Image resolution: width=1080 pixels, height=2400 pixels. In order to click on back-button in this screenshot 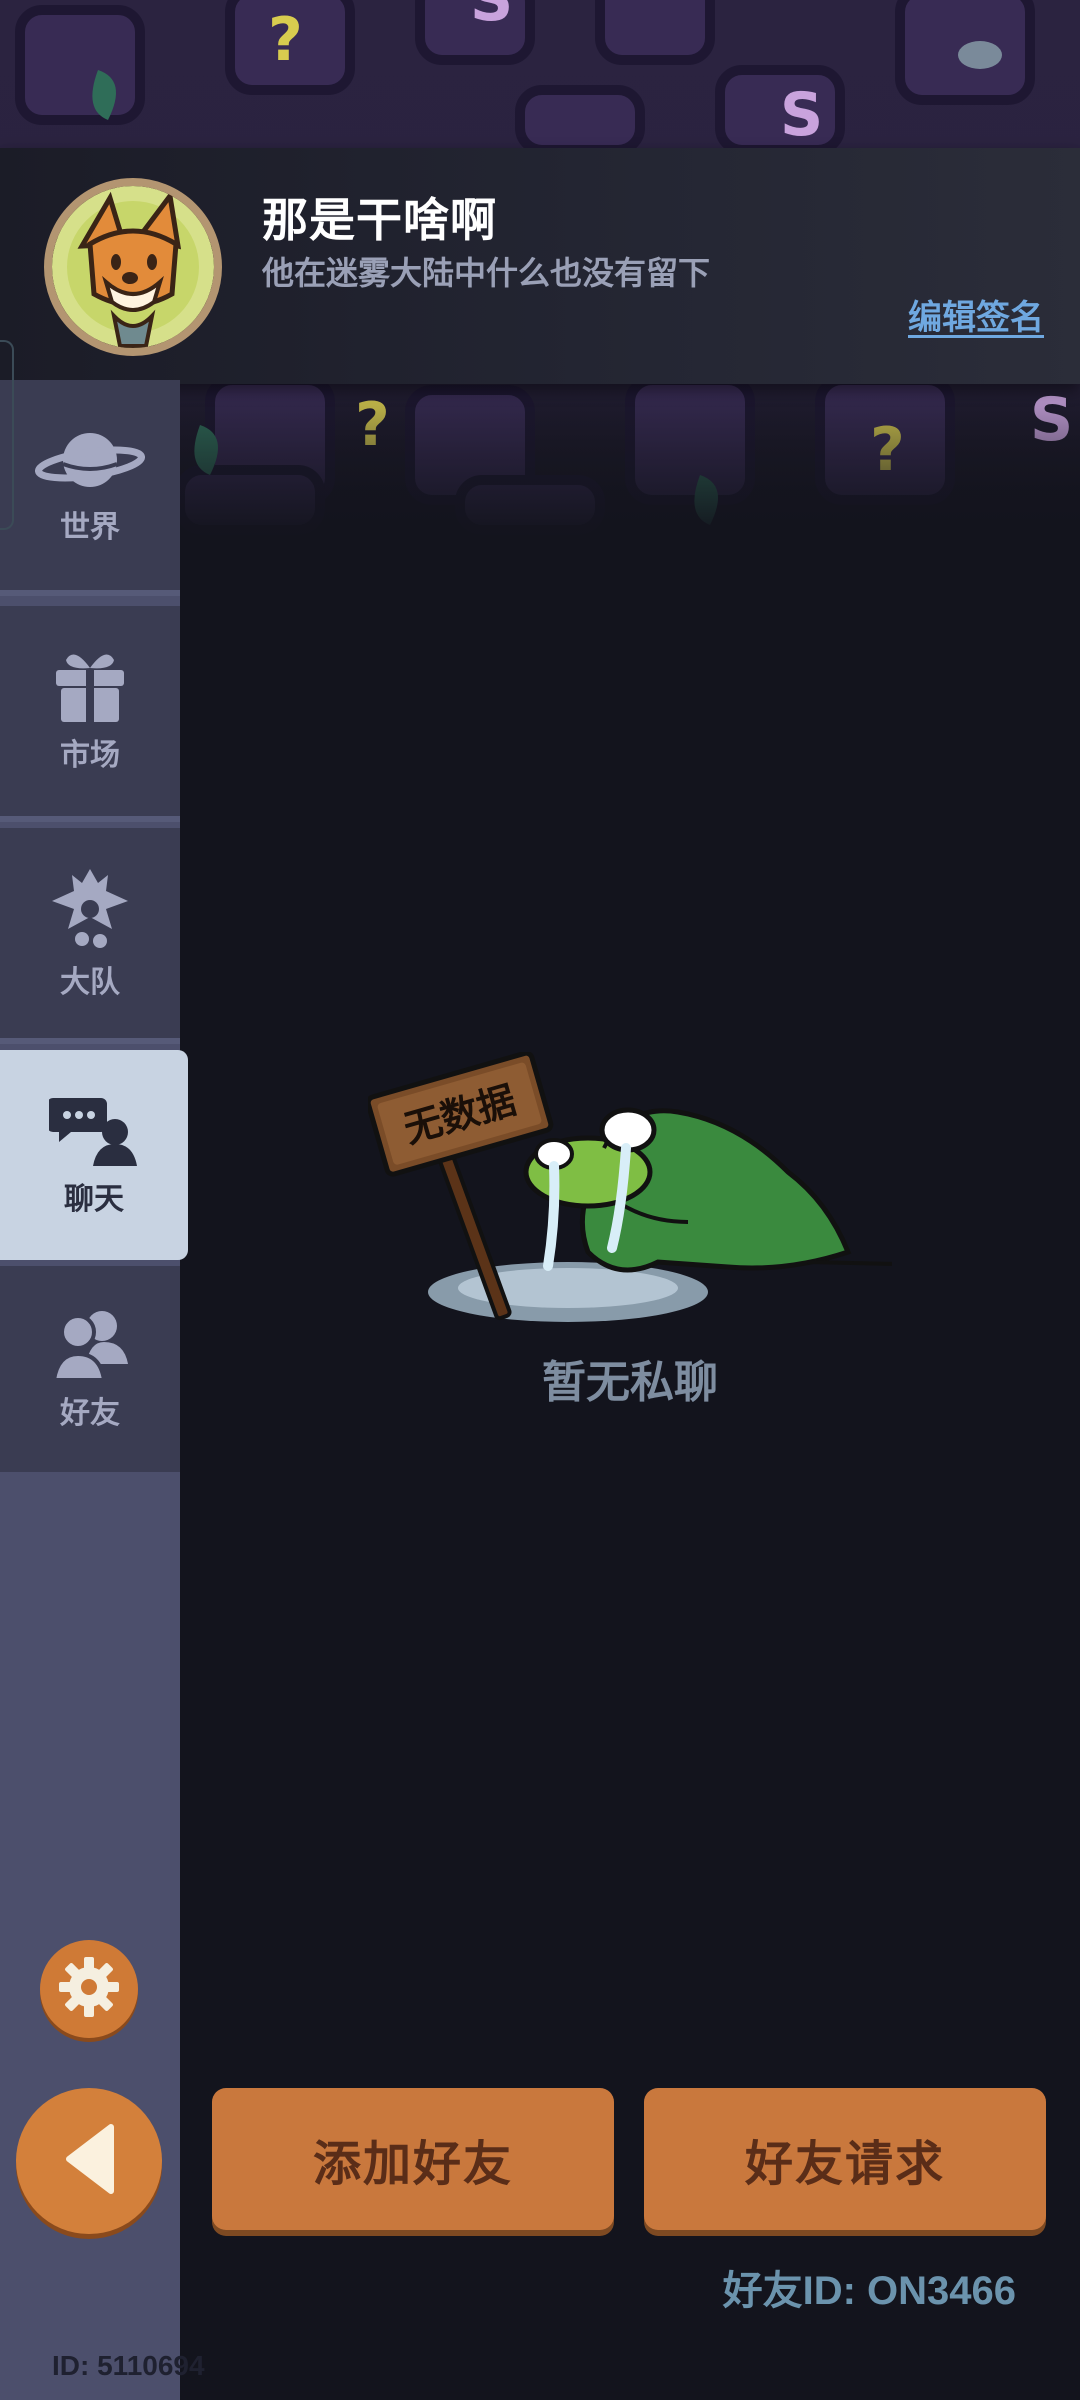, I will do `click(89, 2161)`.